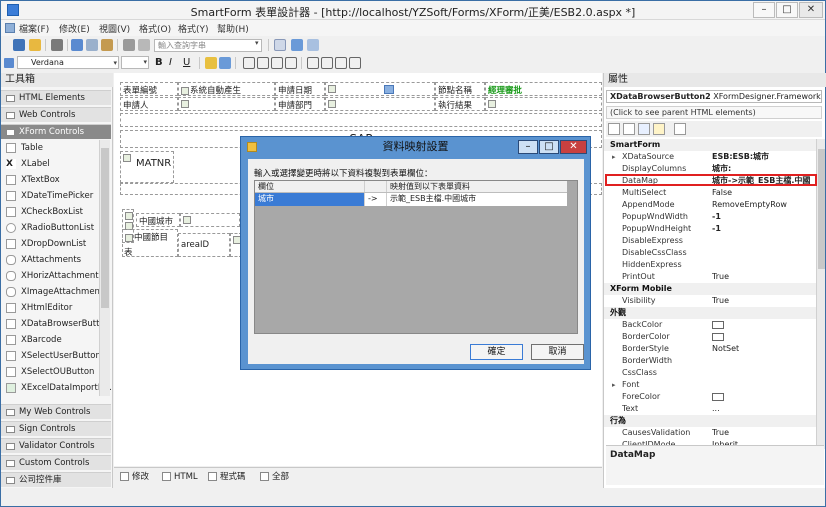  What do you see at coordinates (77, 45) in the screenshot?
I see `cut-icon` at bounding box center [77, 45].